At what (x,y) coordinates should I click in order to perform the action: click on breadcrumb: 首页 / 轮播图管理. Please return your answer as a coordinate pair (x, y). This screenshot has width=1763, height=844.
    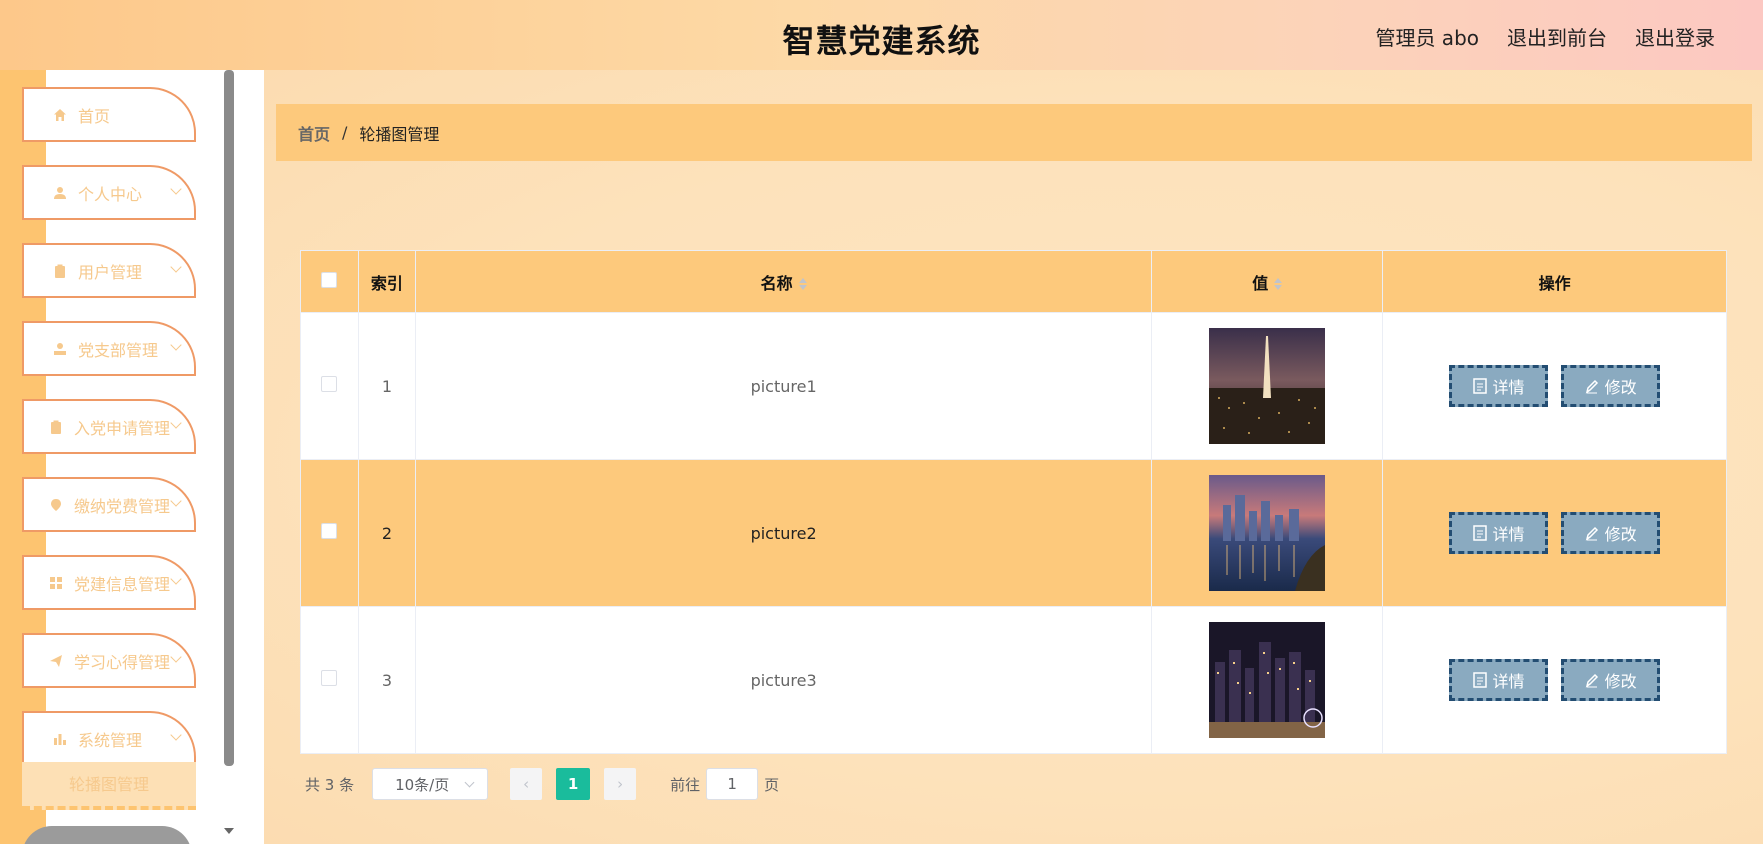
    Looking at the image, I should click on (1014, 132).